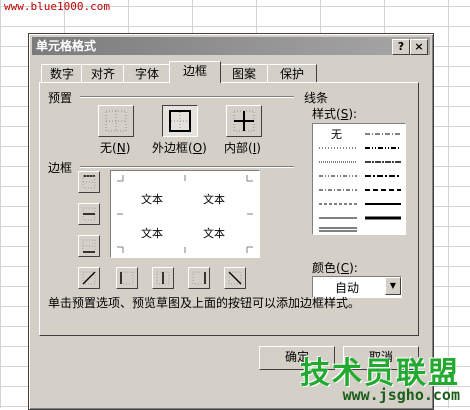 This screenshot has height=410, width=470. What do you see at coordinates (236, 148) in the screenshot?
I see `preset-inside-label: 内部` at bounding box center [236, 148].